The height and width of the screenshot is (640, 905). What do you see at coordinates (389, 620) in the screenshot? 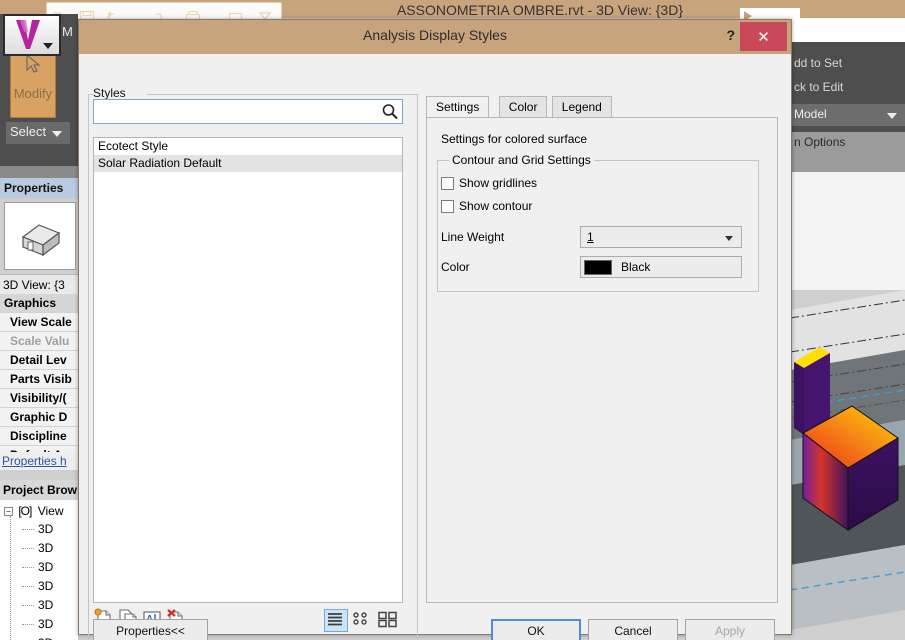
I see `view-large-icons-button` at bounding box center [389, 620].